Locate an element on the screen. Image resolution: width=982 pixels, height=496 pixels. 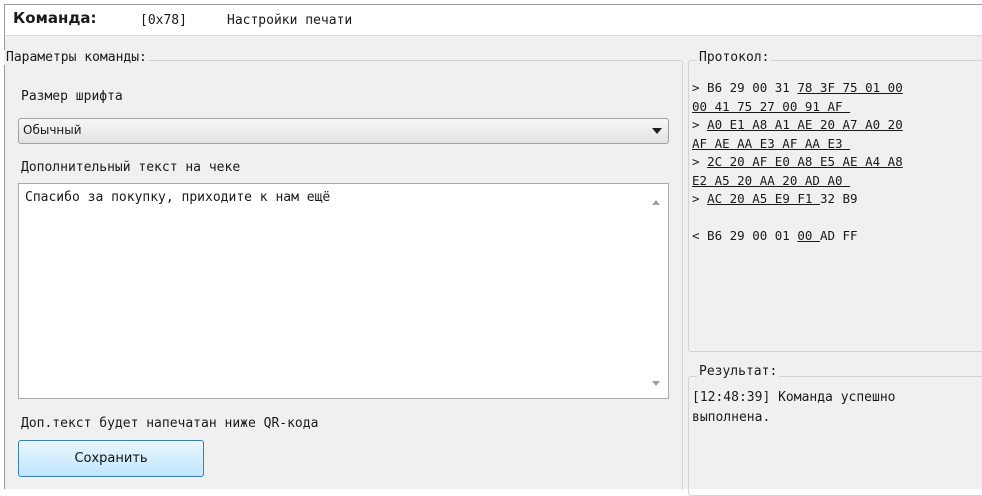
protocol-segment: 00 41 75 27 00 91 AF is located at coordinates (771, 106).